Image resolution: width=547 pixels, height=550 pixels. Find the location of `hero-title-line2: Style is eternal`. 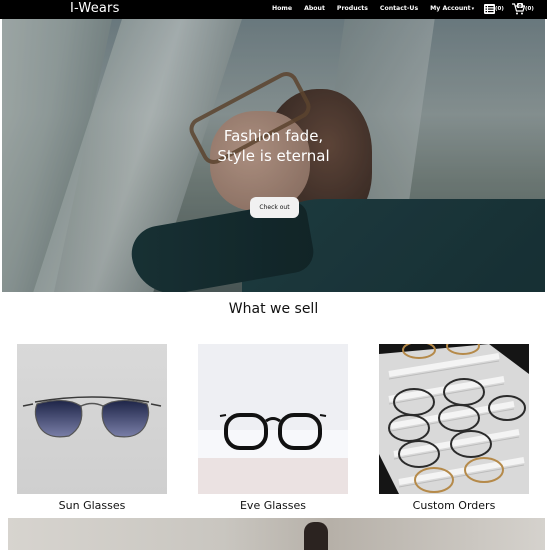

hero-title-line2: Style is eternal is located at coordinates (273, 156).